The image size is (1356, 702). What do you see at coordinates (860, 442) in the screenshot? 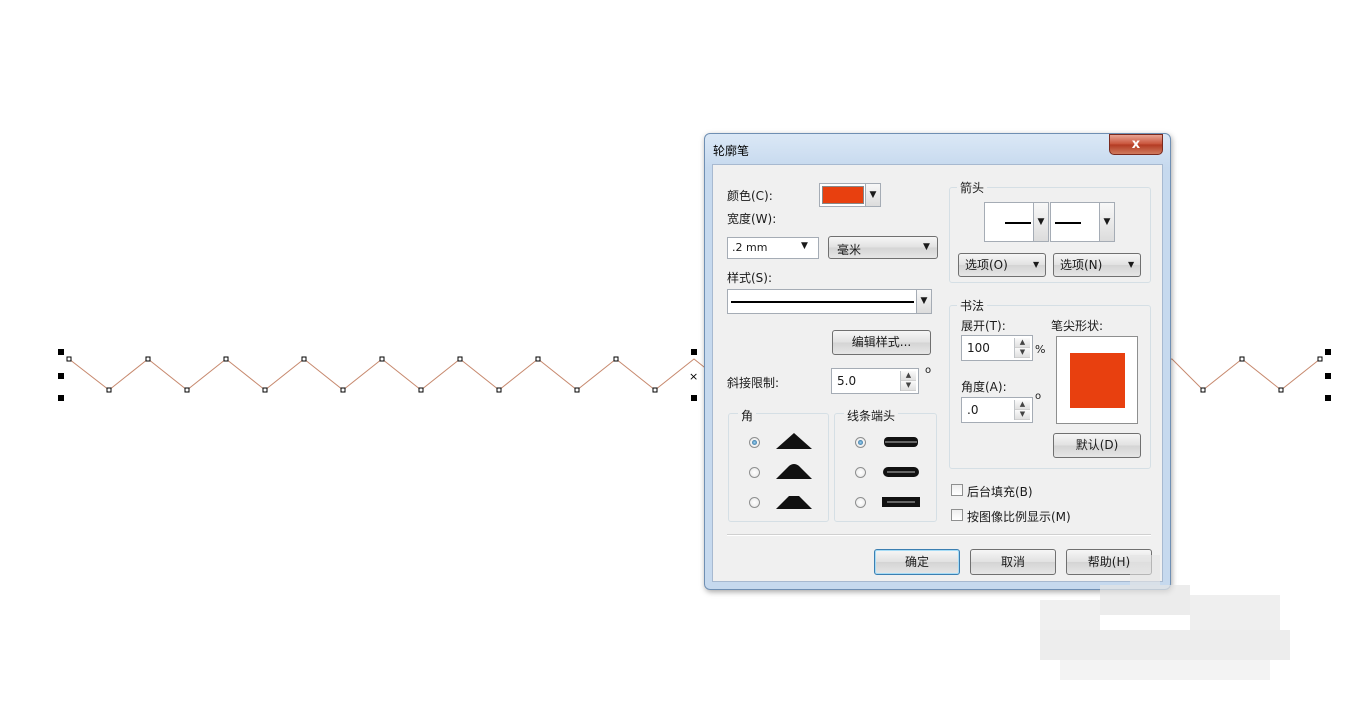
I see `linecap-butt-radio` at bounding box center [860, 442].